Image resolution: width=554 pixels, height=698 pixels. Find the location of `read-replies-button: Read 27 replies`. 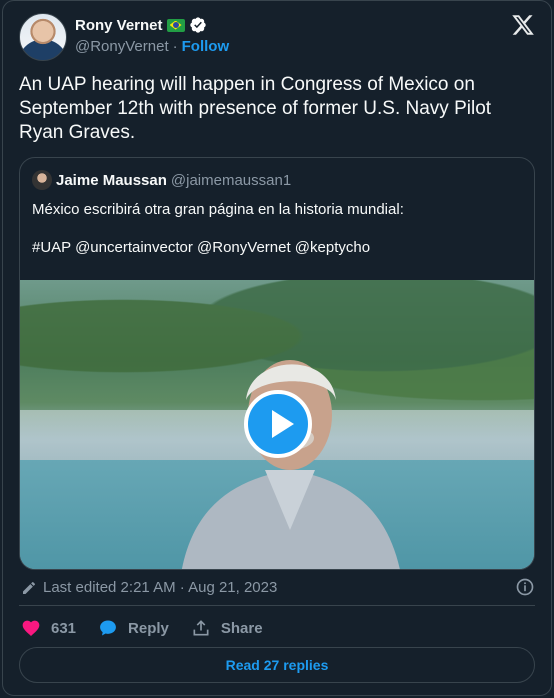

read-replies-button: Read 27 replies is located at coordinates (277, 665).